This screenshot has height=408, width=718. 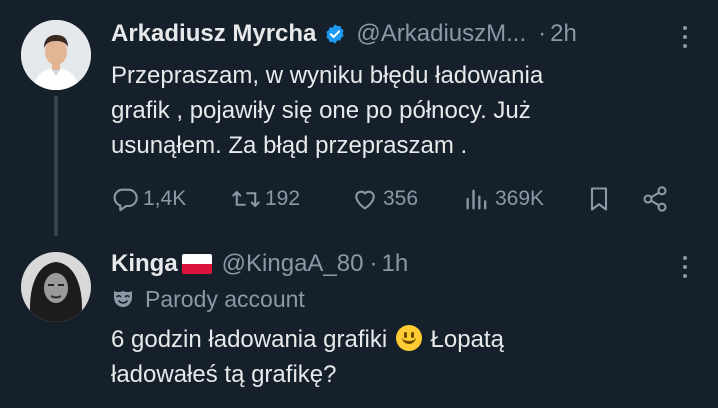 I want to click on views-button: 369K, so click(x=524, y=199).